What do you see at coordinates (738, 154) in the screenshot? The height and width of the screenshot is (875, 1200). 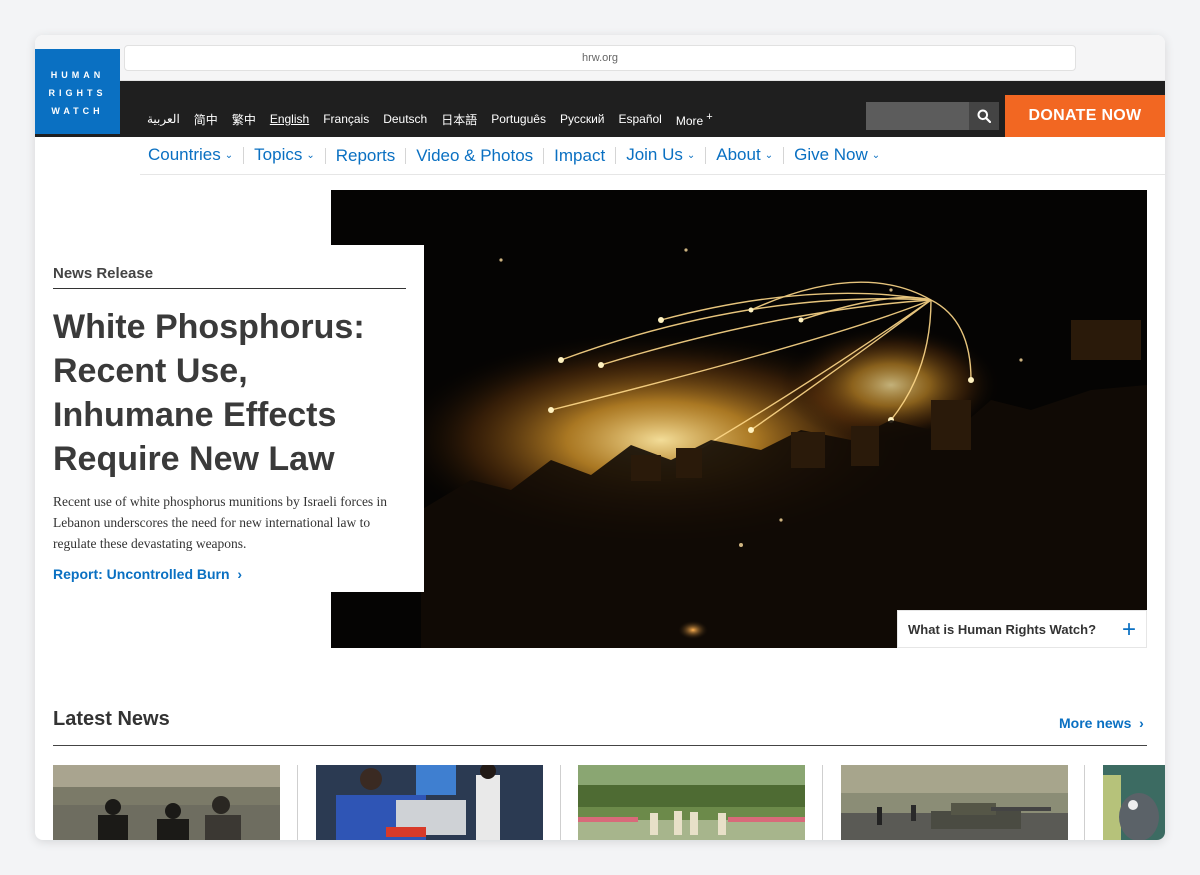 I see `nav-label: About` at bounding box center [738, 154].